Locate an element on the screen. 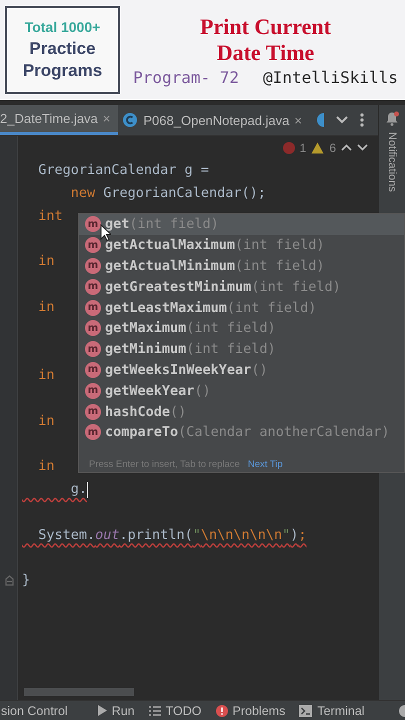 The image size is (405, 720). code-line: new GregorianCalendar(); is located at coordinates (168, 193).